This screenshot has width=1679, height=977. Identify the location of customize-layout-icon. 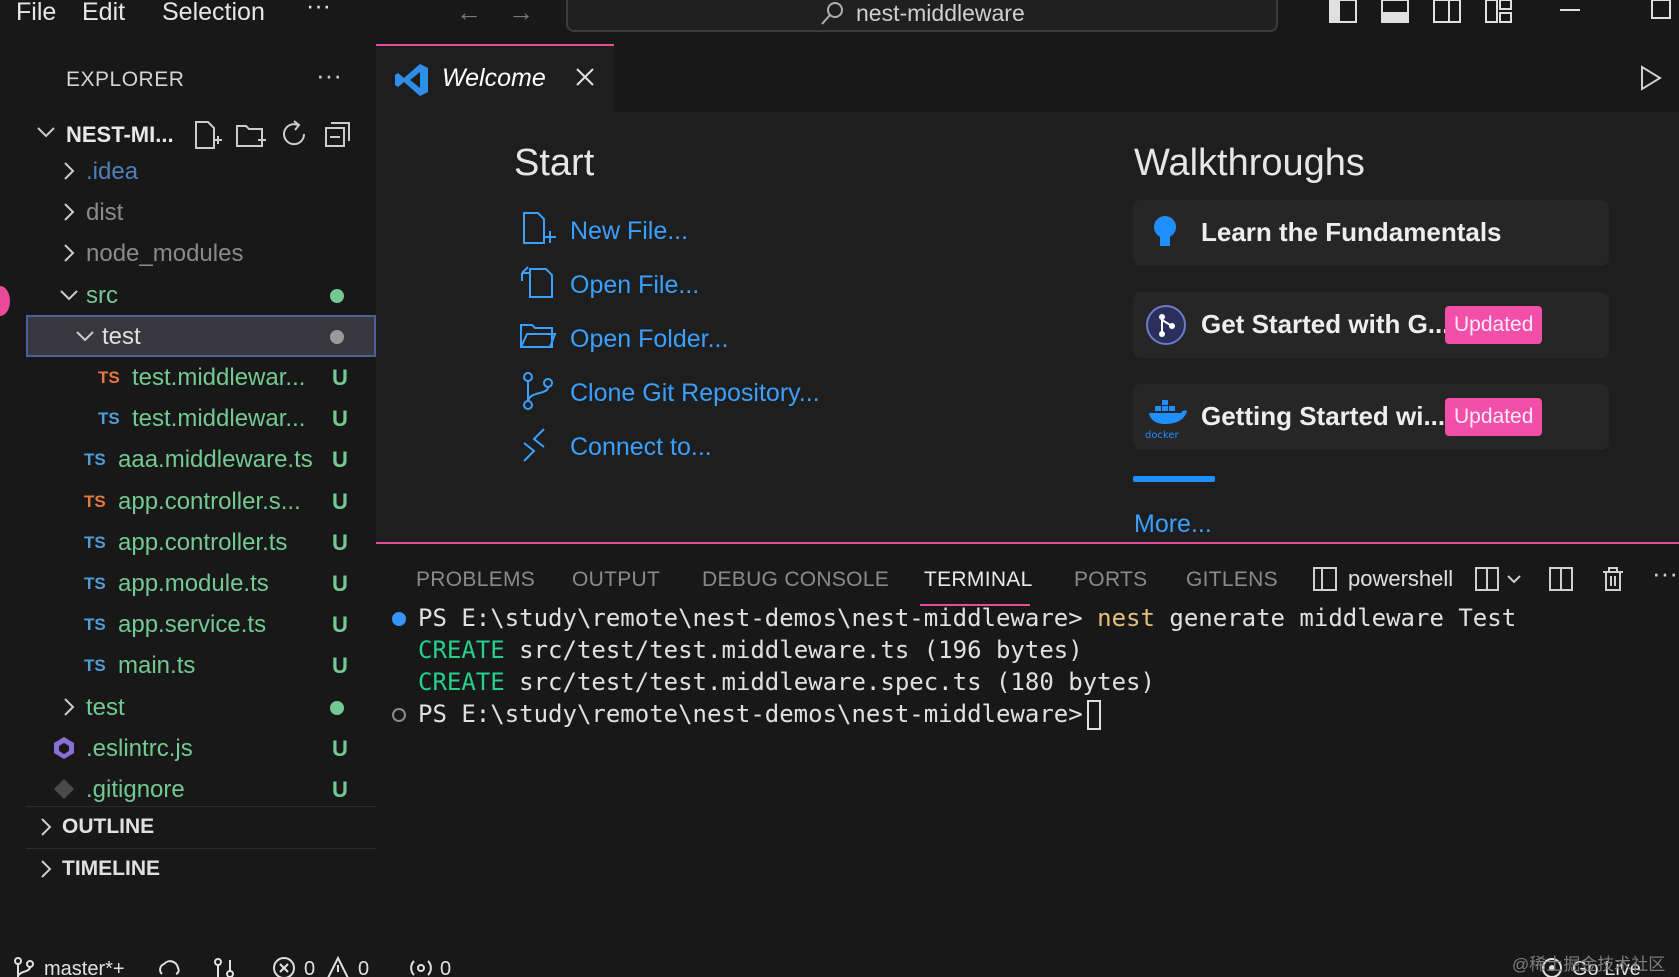
(1499, 12).